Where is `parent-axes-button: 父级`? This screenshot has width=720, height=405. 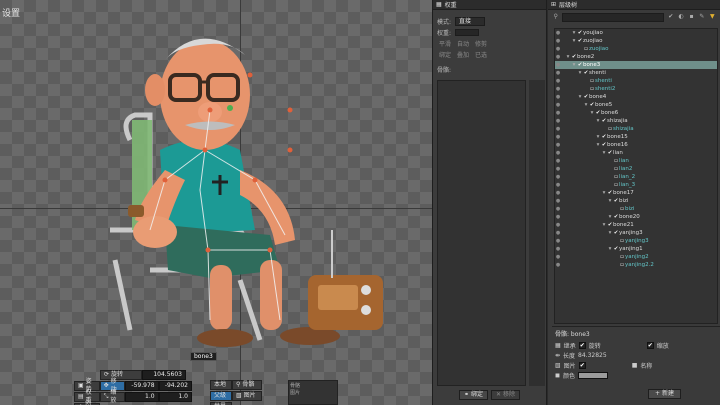 parent-axes-button: 父级 is located at coordinates (221, 396).